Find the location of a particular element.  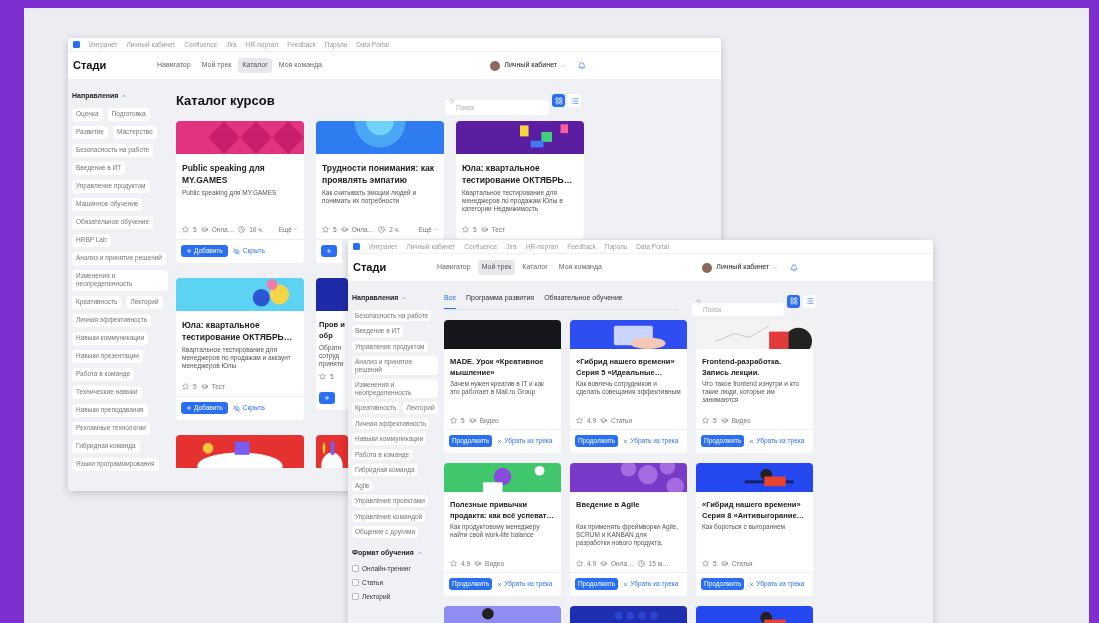

page-title: Каталог курсов is located at coordinates (225, 101).